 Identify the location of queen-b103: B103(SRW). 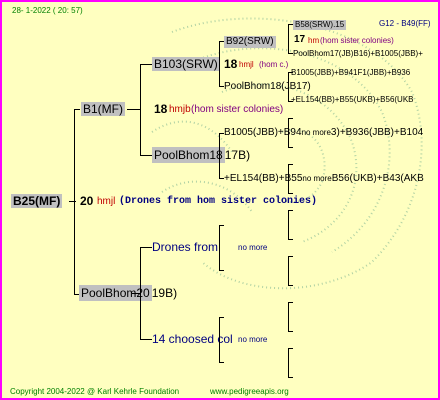
(186, 64).